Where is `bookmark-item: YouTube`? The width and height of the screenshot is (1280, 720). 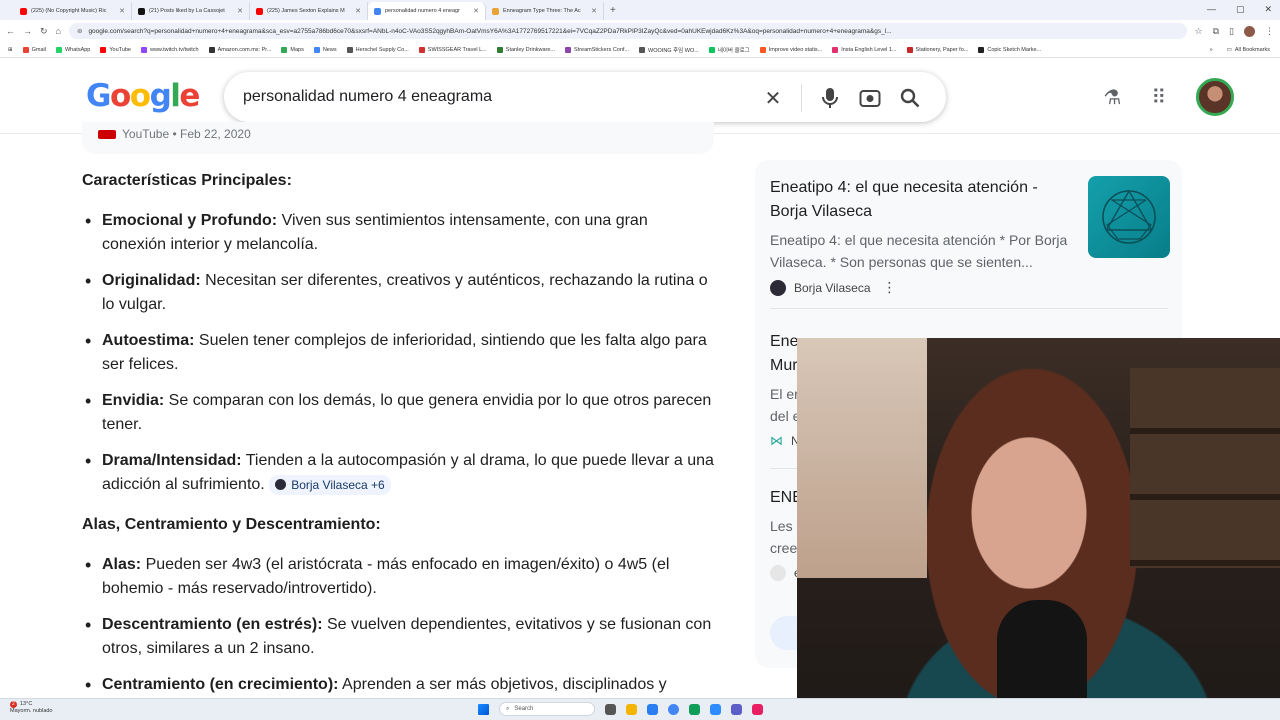 bookmark-item: YouTube is located at coordinates (115, 50).